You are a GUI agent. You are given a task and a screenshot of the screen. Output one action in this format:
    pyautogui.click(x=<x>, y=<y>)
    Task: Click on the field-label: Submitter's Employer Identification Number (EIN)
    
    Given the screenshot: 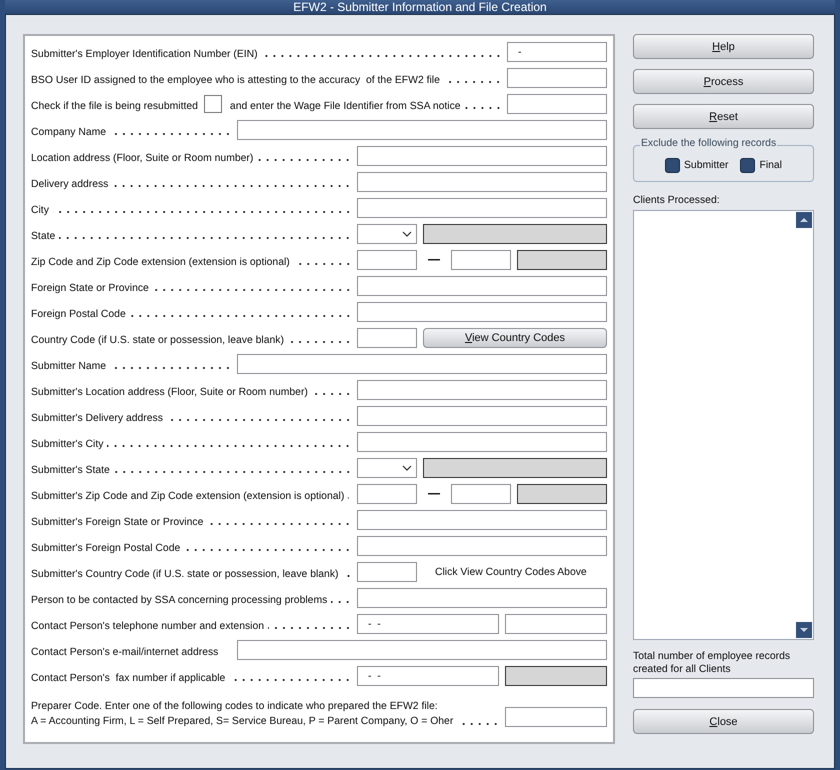 What is the action you would take?
    pyautogui.click(x=144, y=54)
    